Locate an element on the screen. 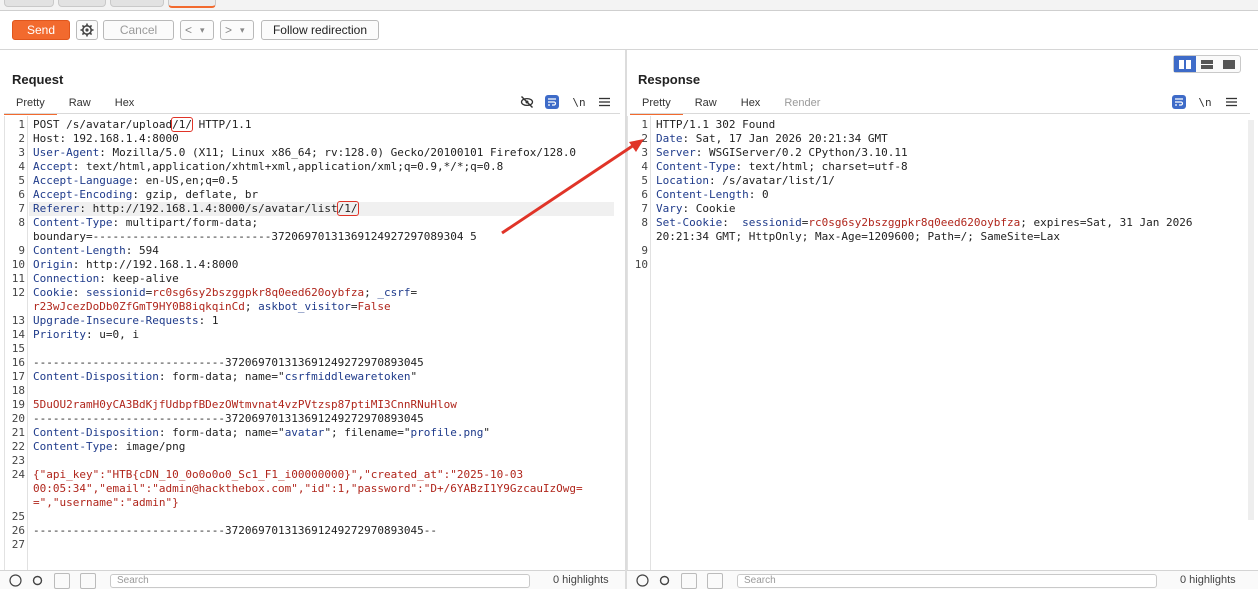 The height and width of the screenshot is (589, 1258). line-number: 10 is located at coordinates (641, 264).